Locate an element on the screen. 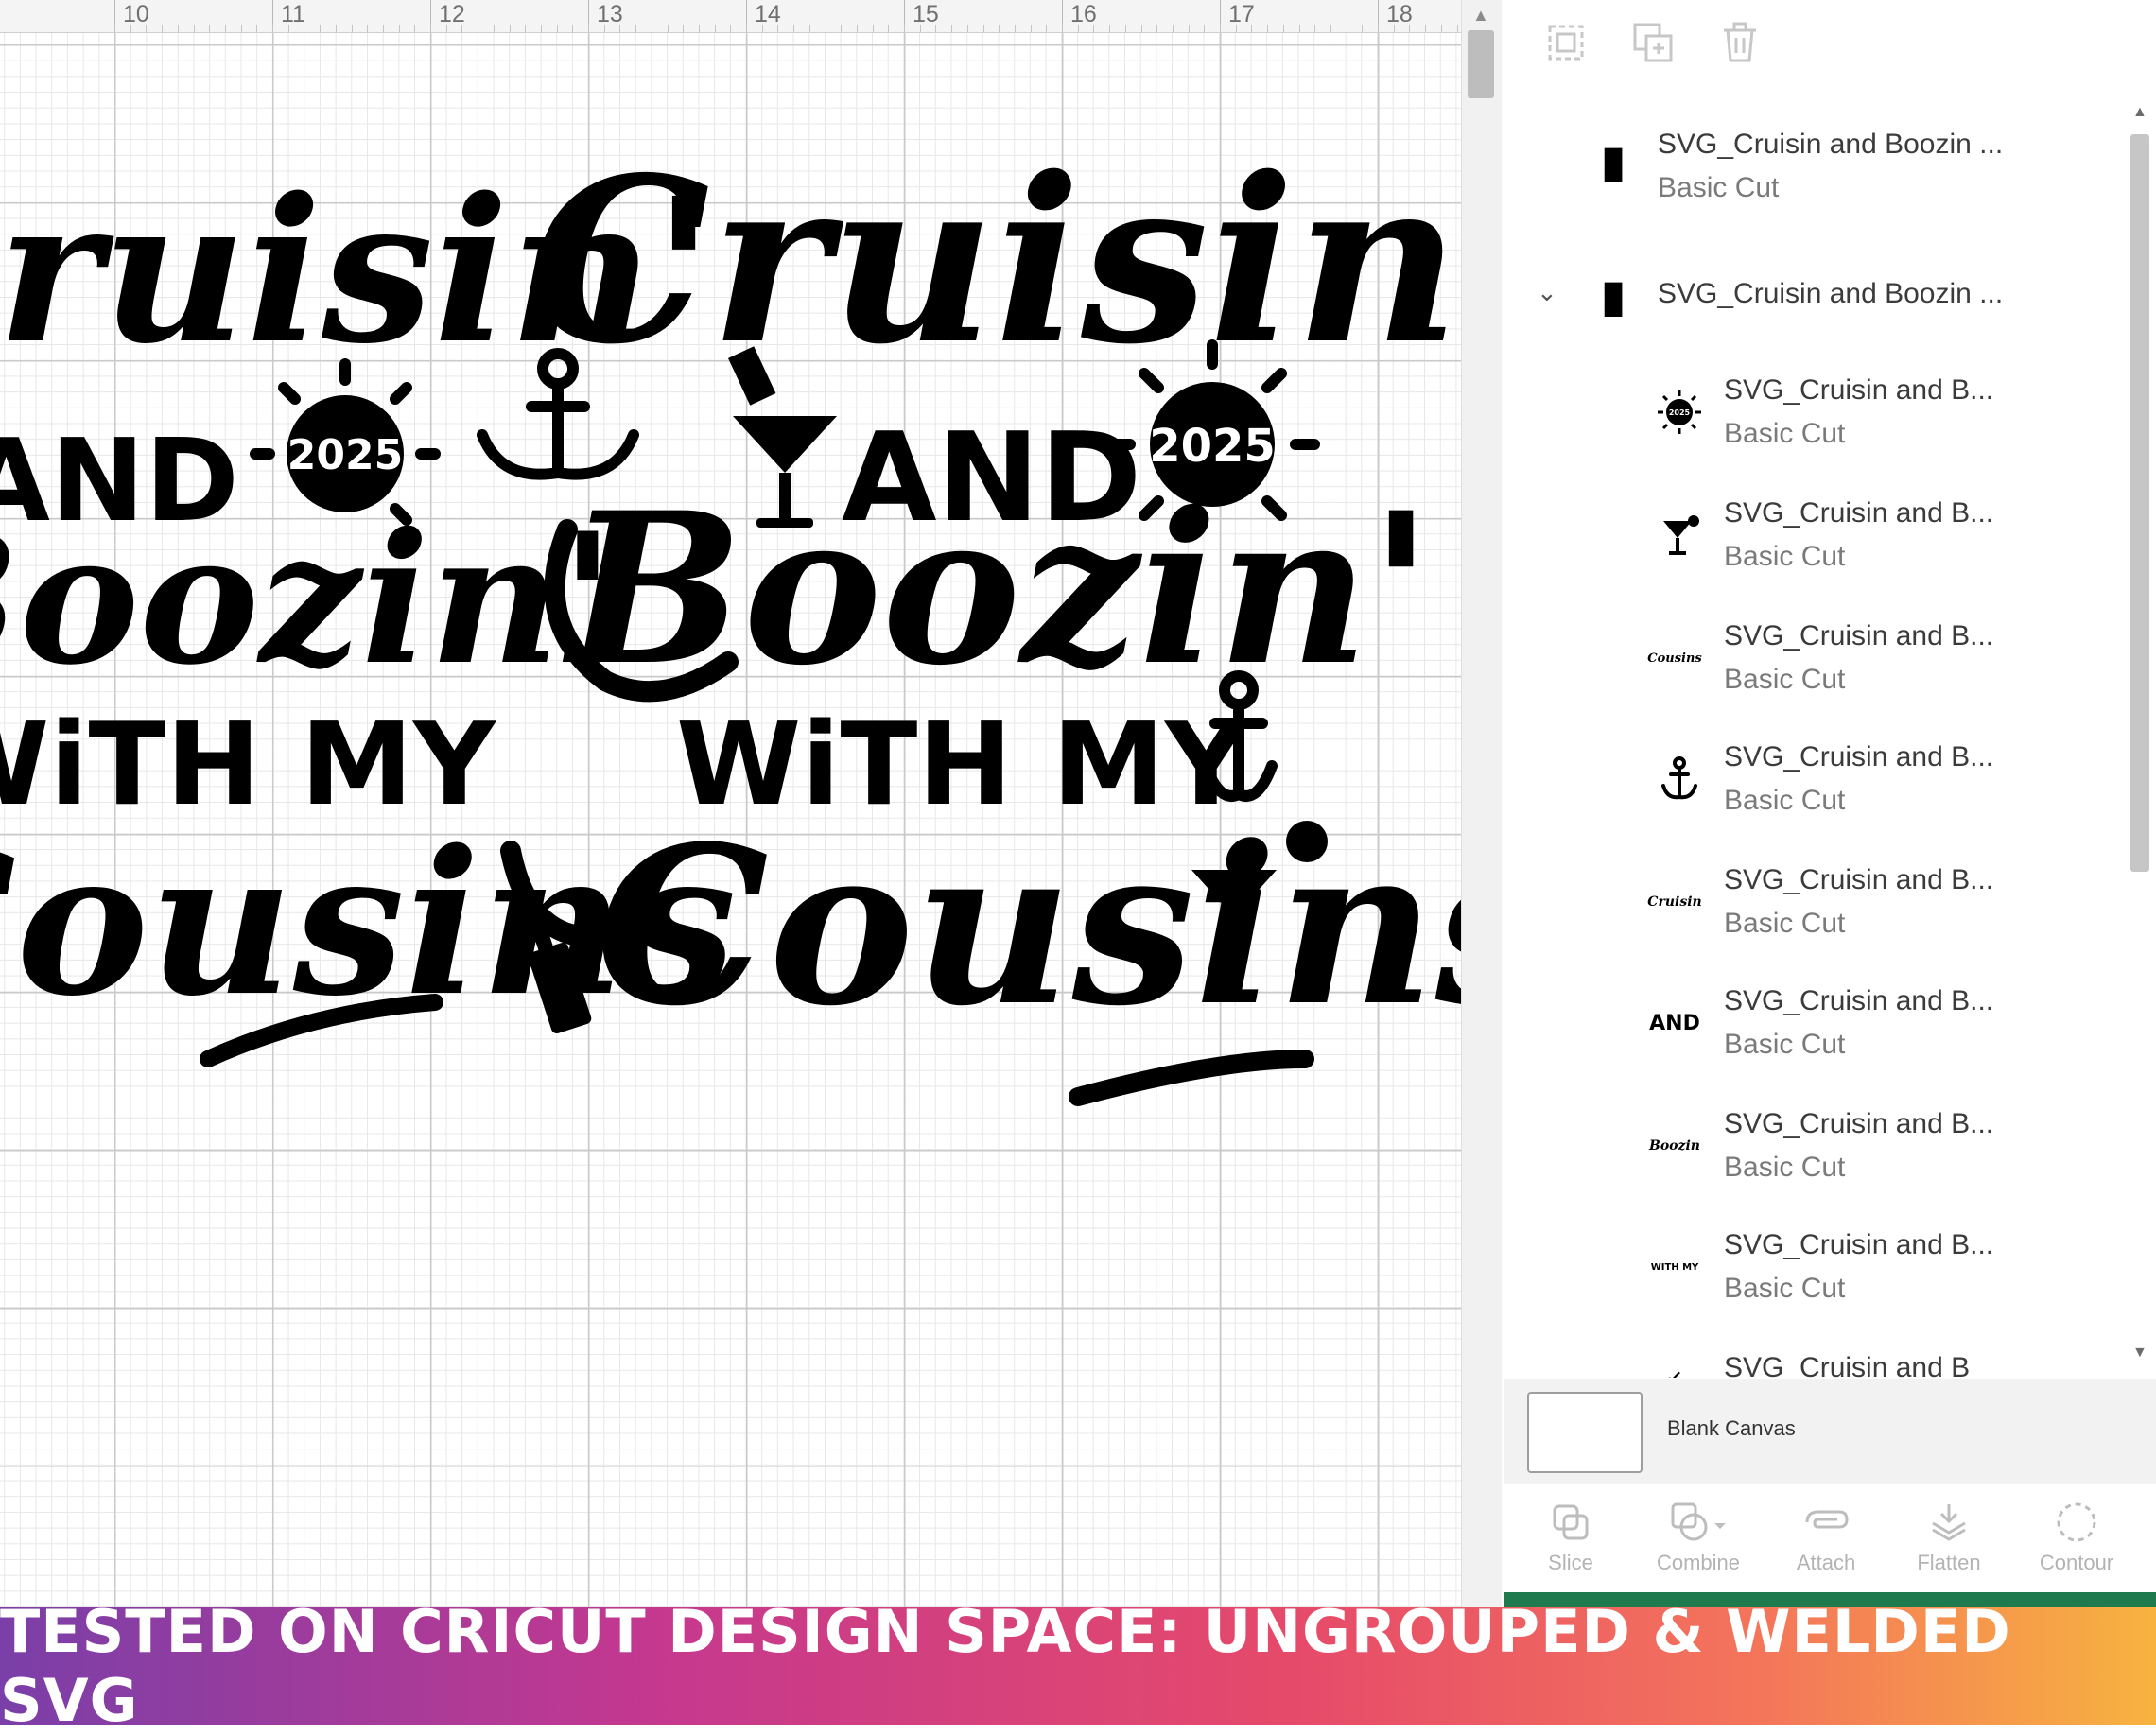 The image size is (2156, 1735). flatten-button: Flatten is located at coordinates (1949, 1534).